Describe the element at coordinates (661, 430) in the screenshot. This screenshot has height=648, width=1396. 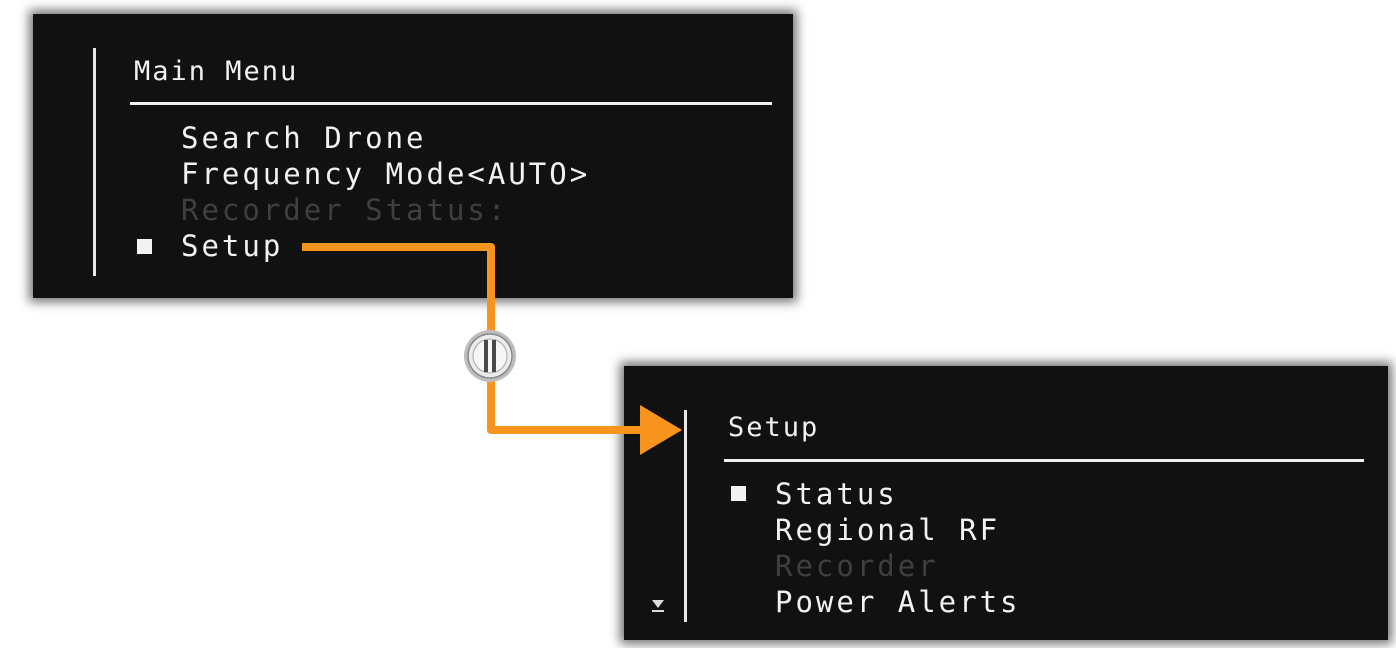
I see `connector-arrowhead-icon` at that location.